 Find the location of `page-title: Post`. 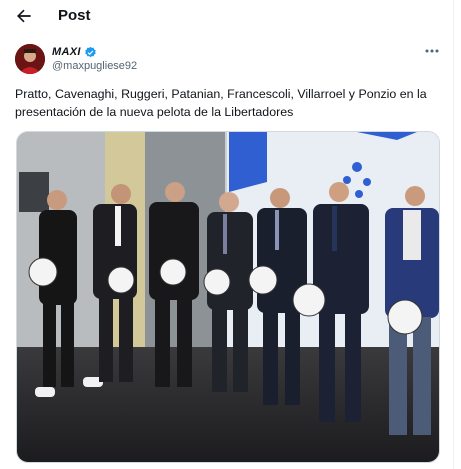

page-title: Post is located at coordinates (74, 15).